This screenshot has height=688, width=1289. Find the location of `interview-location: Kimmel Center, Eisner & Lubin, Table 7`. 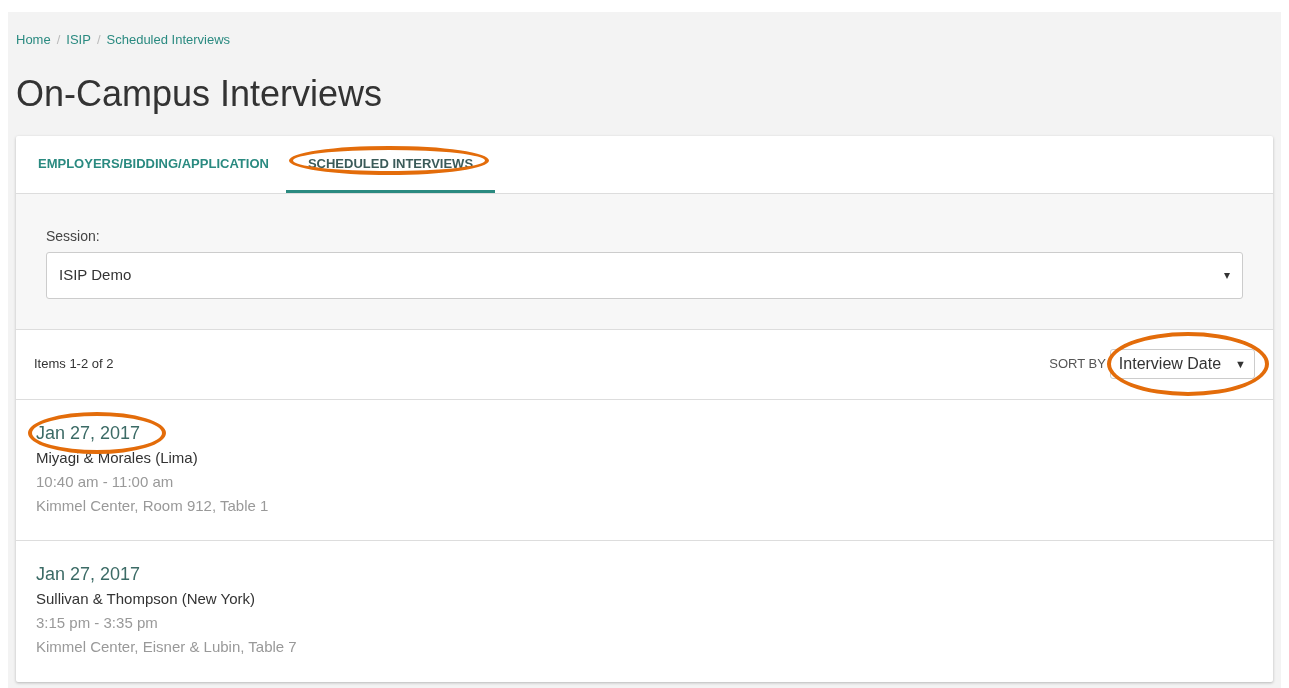

interview-location: Kimmel Center, Eisner & Lubin, Table 7 is located at coordinates (167, 646).